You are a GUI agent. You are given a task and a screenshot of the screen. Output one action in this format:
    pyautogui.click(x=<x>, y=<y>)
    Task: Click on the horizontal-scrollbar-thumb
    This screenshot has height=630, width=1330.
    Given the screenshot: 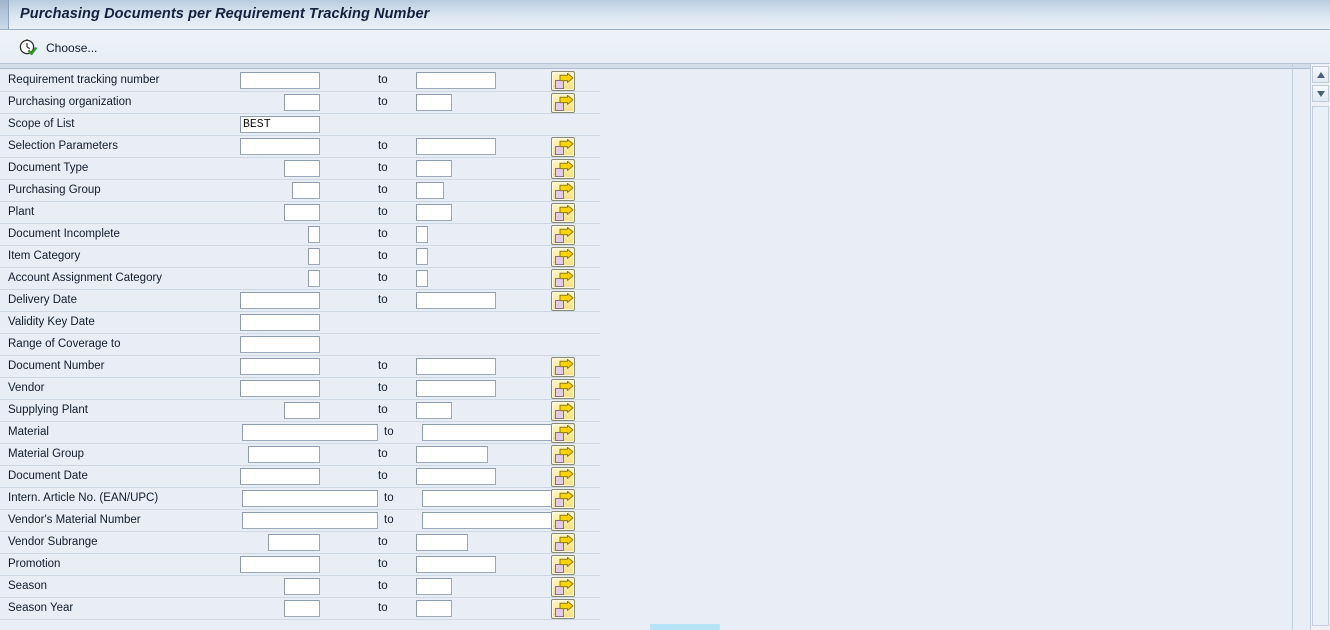 What is the action you would take?
    pyautogui.click(x=685, y=627)
    